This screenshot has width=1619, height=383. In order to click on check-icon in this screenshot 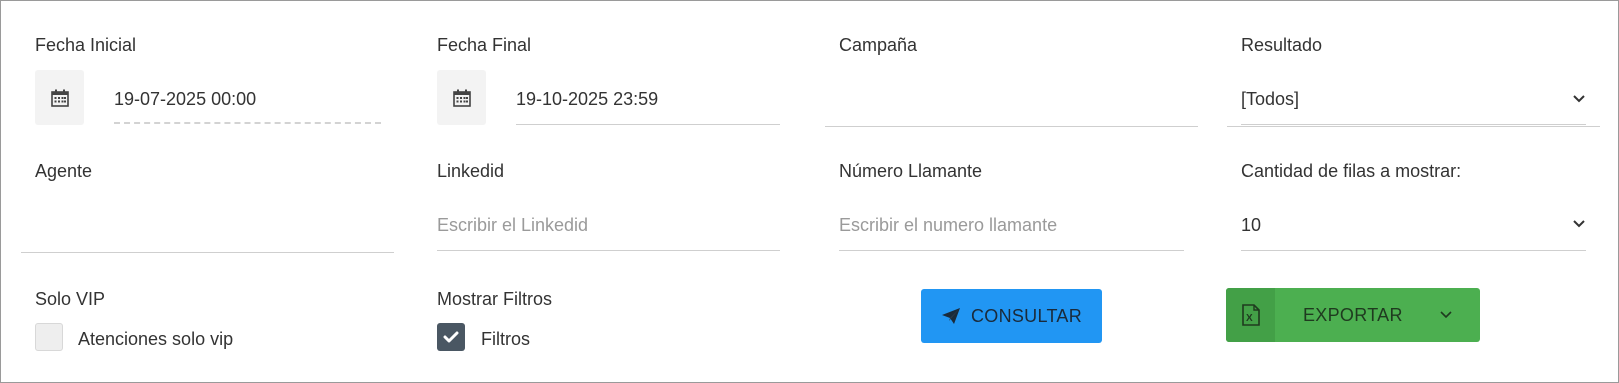, I will do `click(451, 337)`.